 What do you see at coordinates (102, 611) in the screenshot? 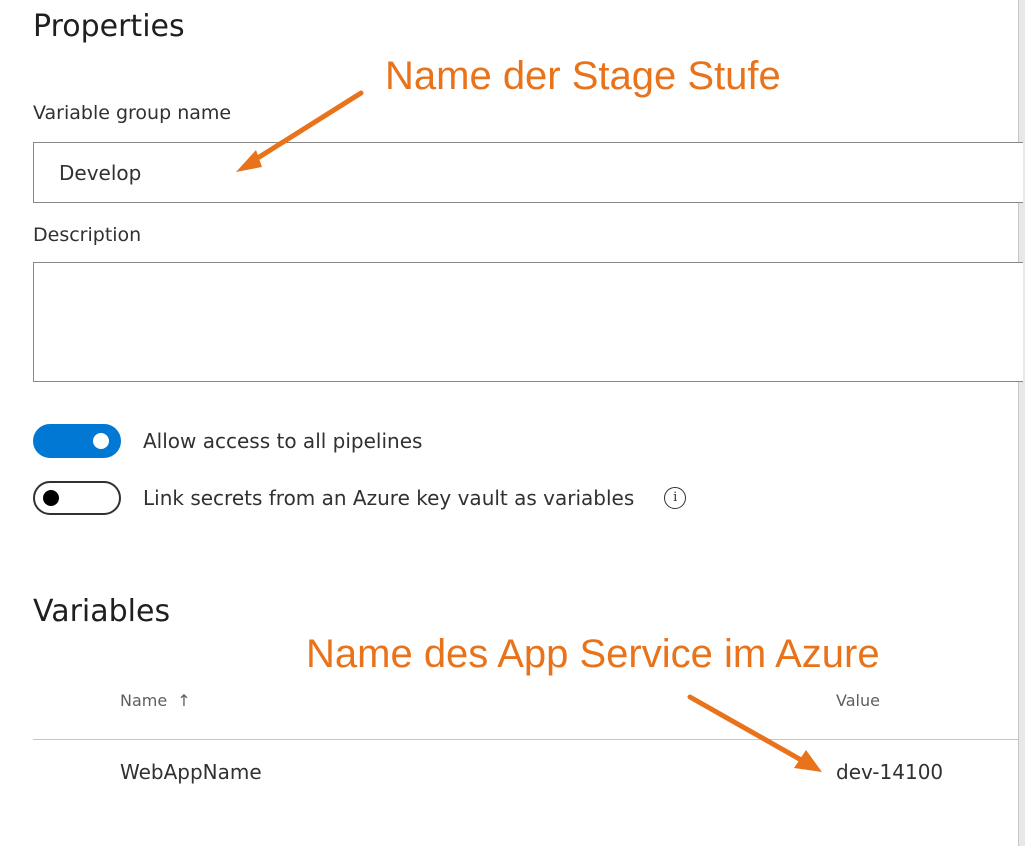
I see `variables-heading: Variables` at bounding box center [102, 611].